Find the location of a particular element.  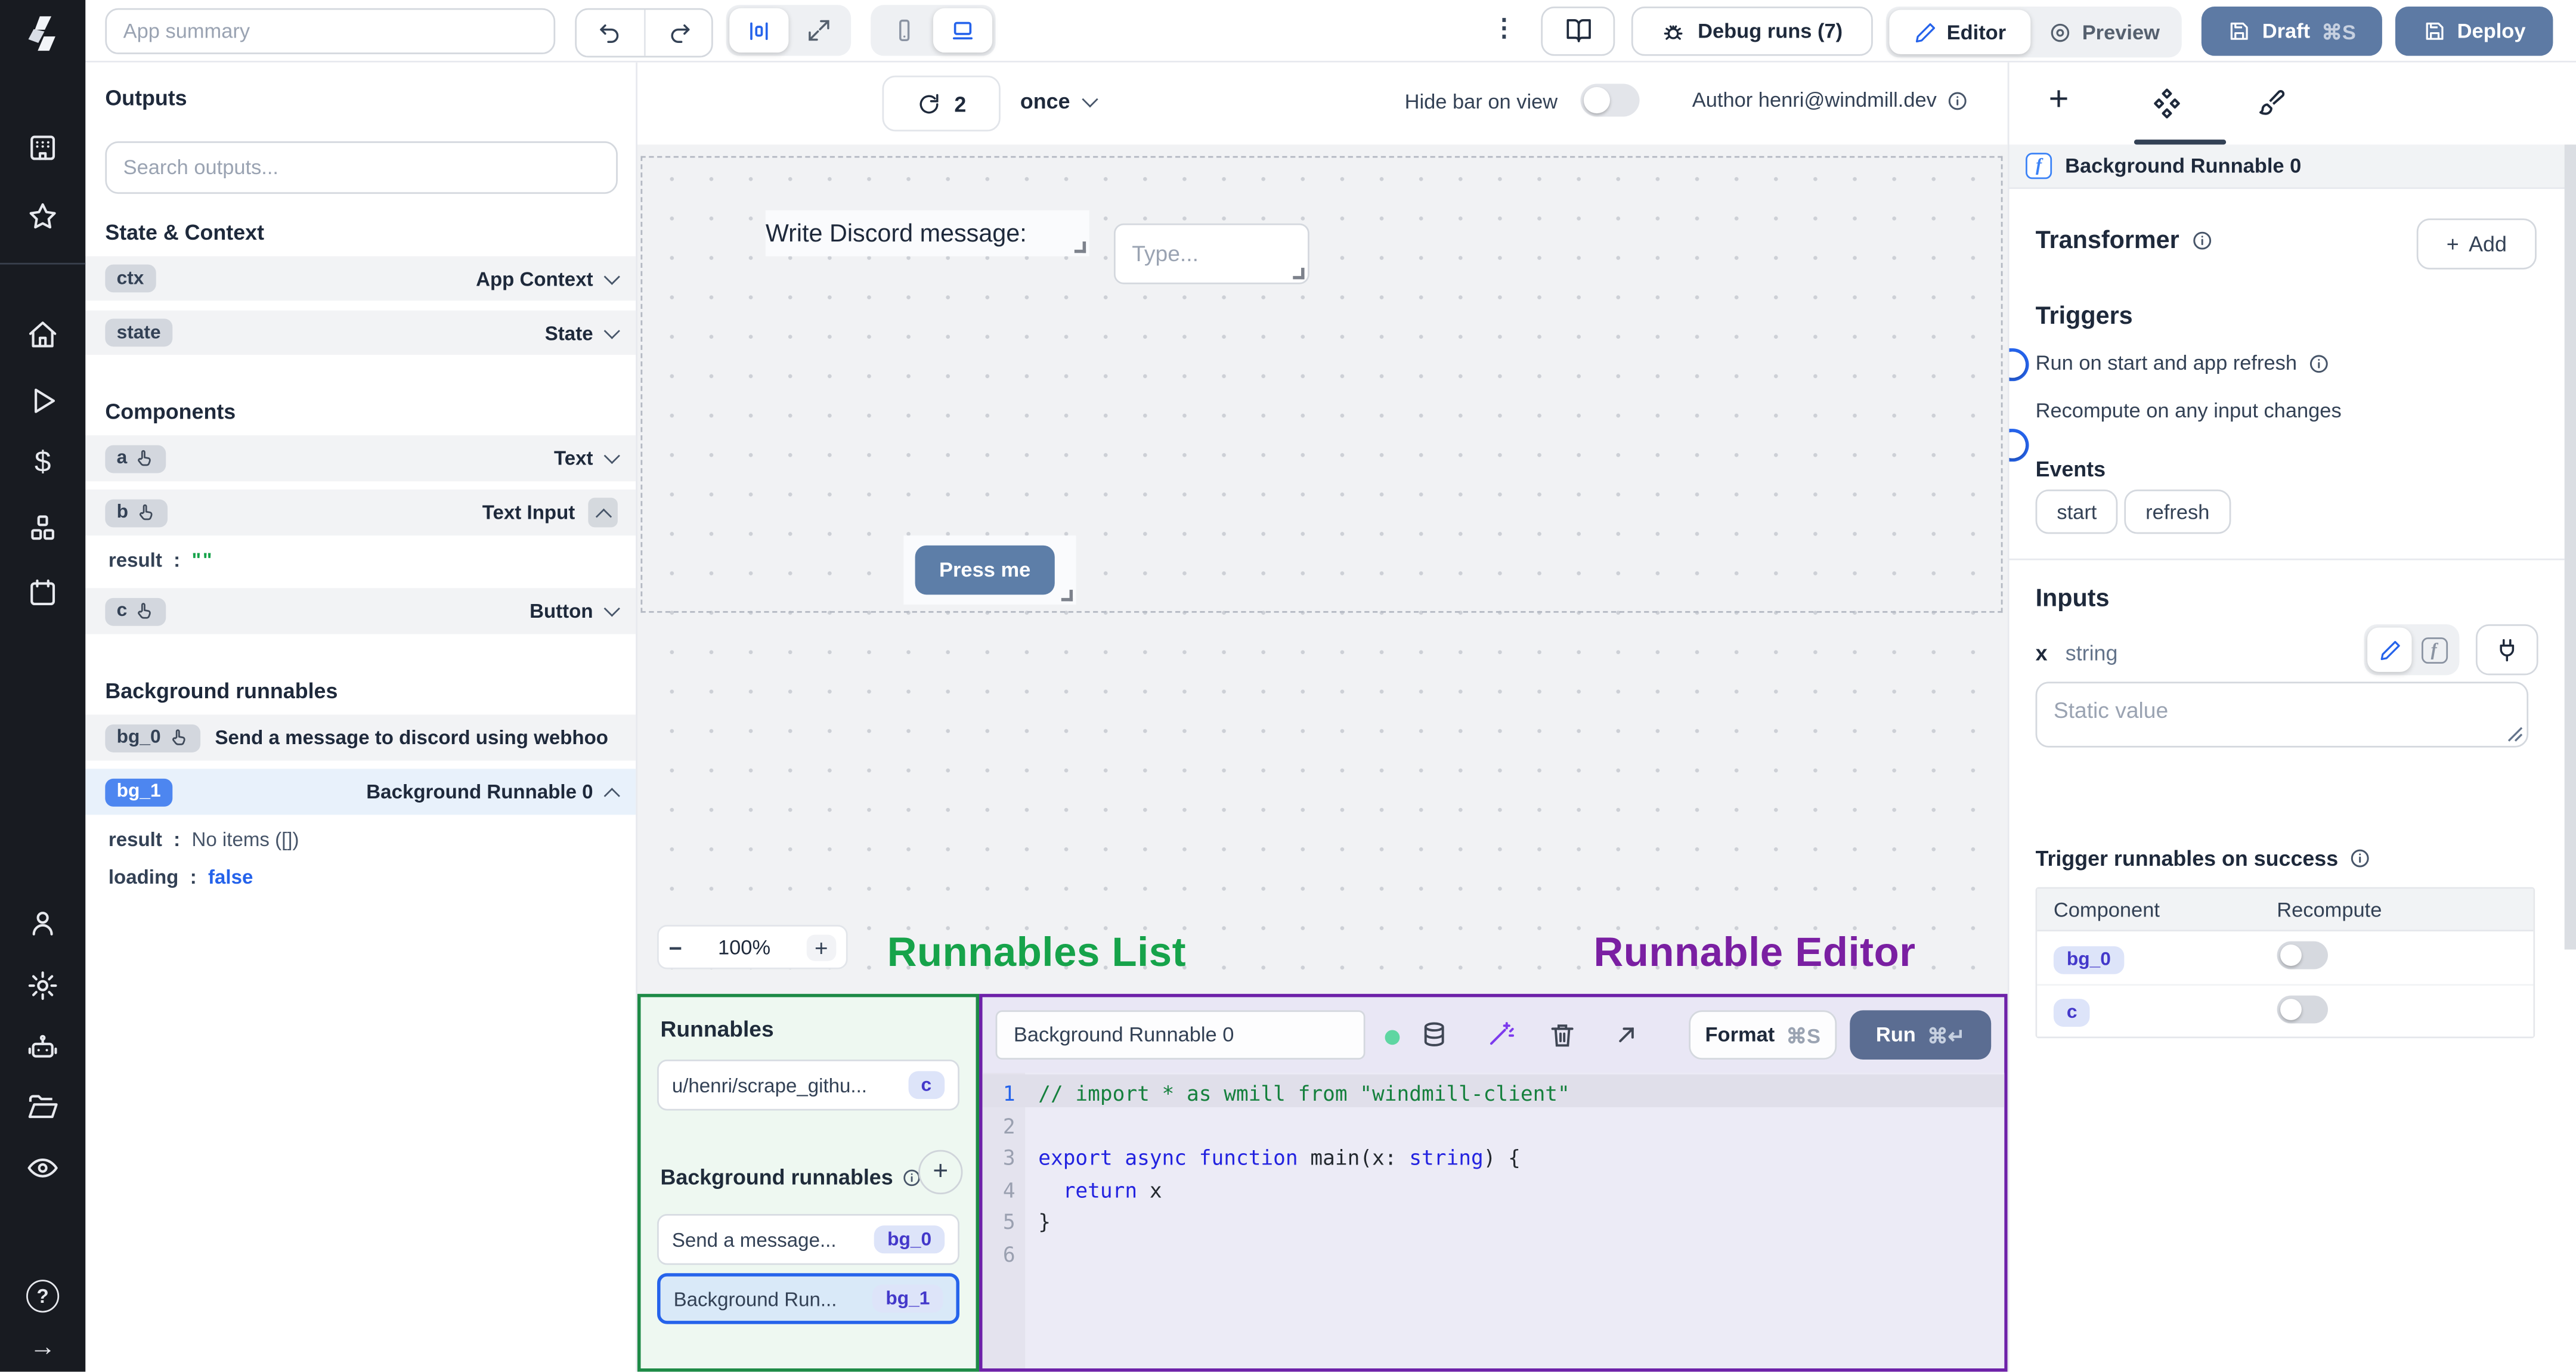

run-button: Run ⌘↵ is located at coordinates (1921, 1035).